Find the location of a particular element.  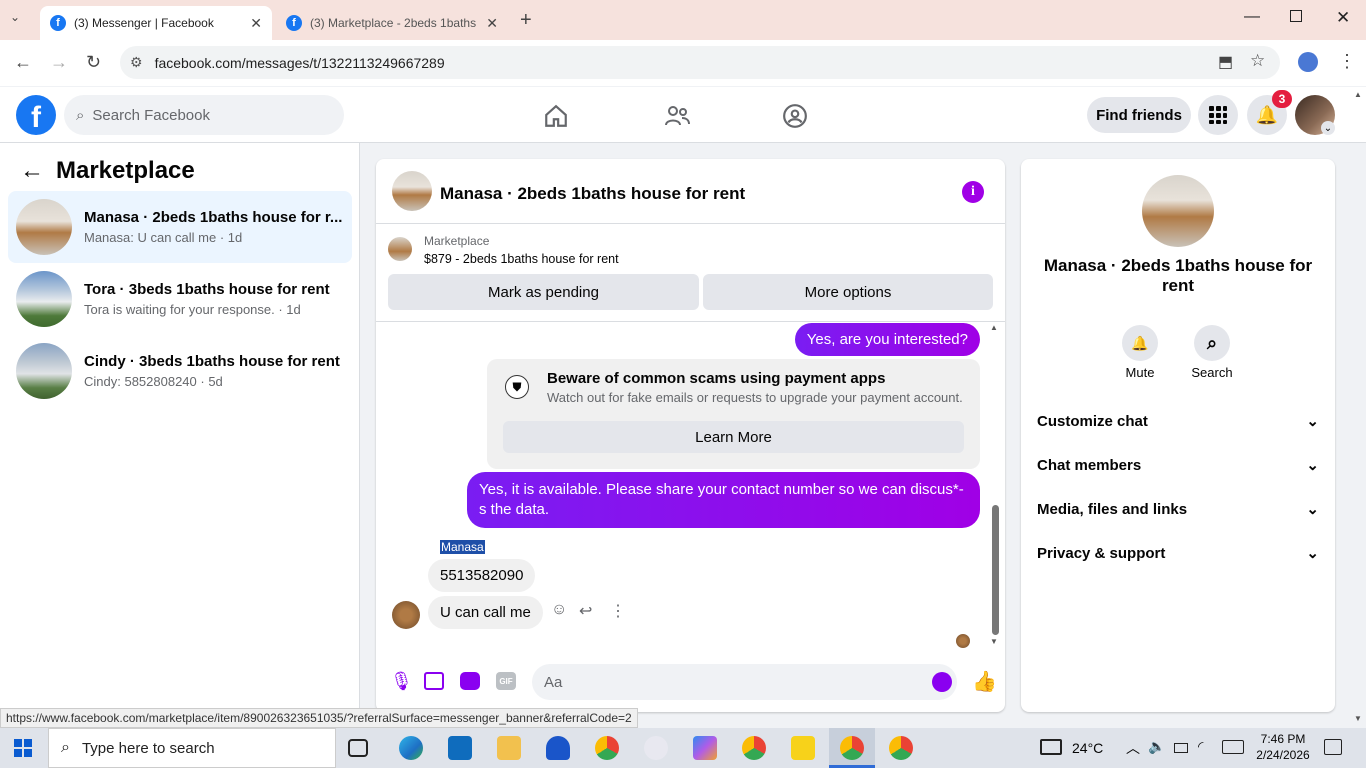

chat-members-section: Chat members ⌄ is located at coordinates (1178, 465).